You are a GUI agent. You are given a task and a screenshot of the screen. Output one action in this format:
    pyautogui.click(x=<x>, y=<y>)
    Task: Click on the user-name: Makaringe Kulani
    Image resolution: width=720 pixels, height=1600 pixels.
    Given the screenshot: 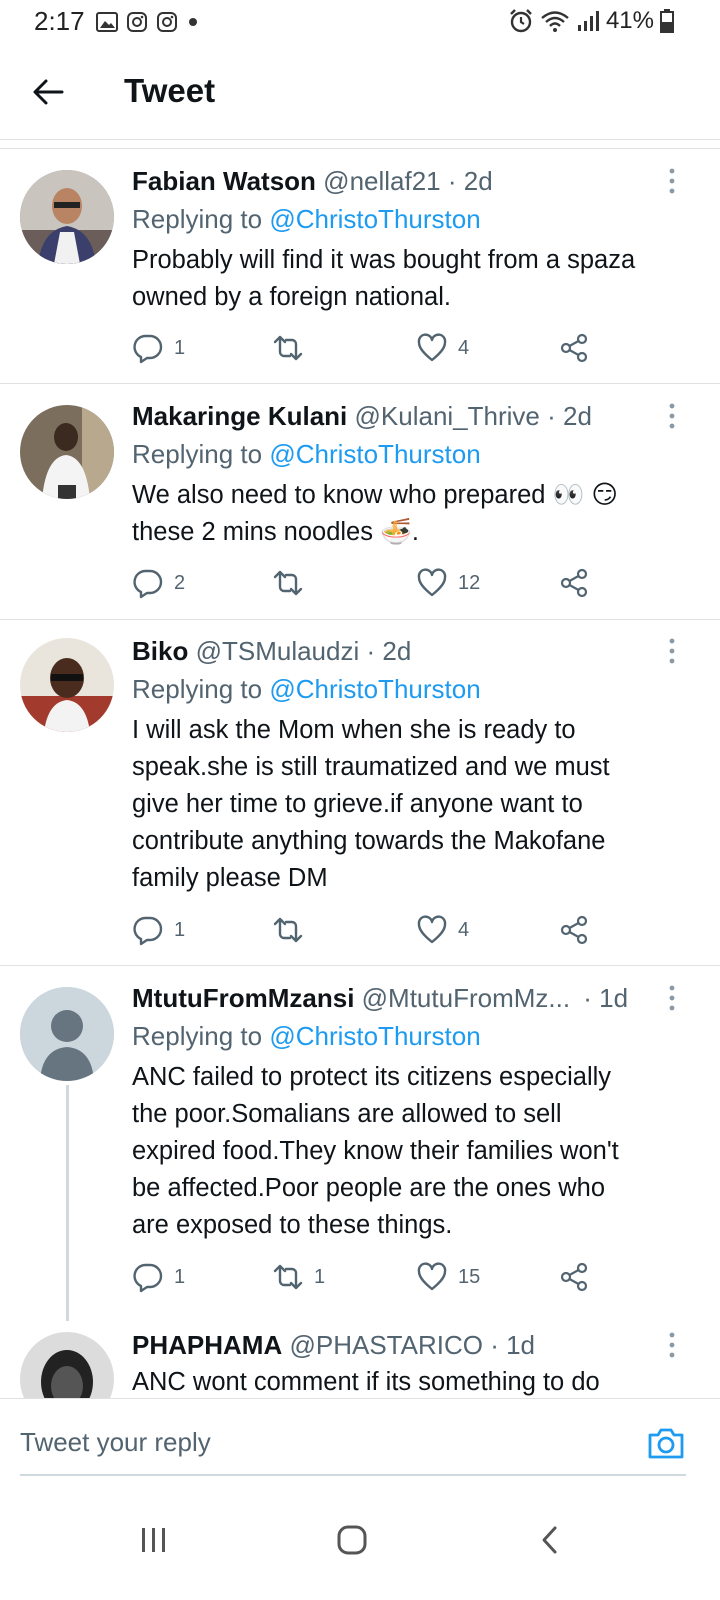 What is the action you would take?
    pyautogui.click(x=239, y=416)
    